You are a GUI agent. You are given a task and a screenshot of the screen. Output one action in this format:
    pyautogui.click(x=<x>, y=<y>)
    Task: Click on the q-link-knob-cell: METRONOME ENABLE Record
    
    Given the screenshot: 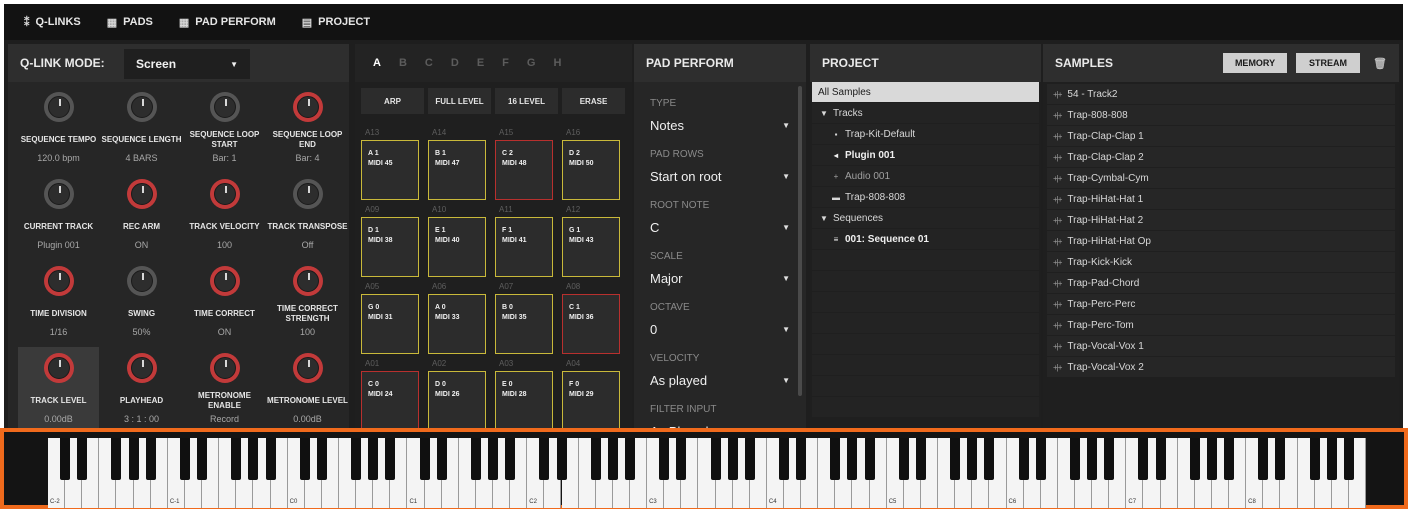 What is the action you would take?
    pyautogui.click(x=224, y=390)
    